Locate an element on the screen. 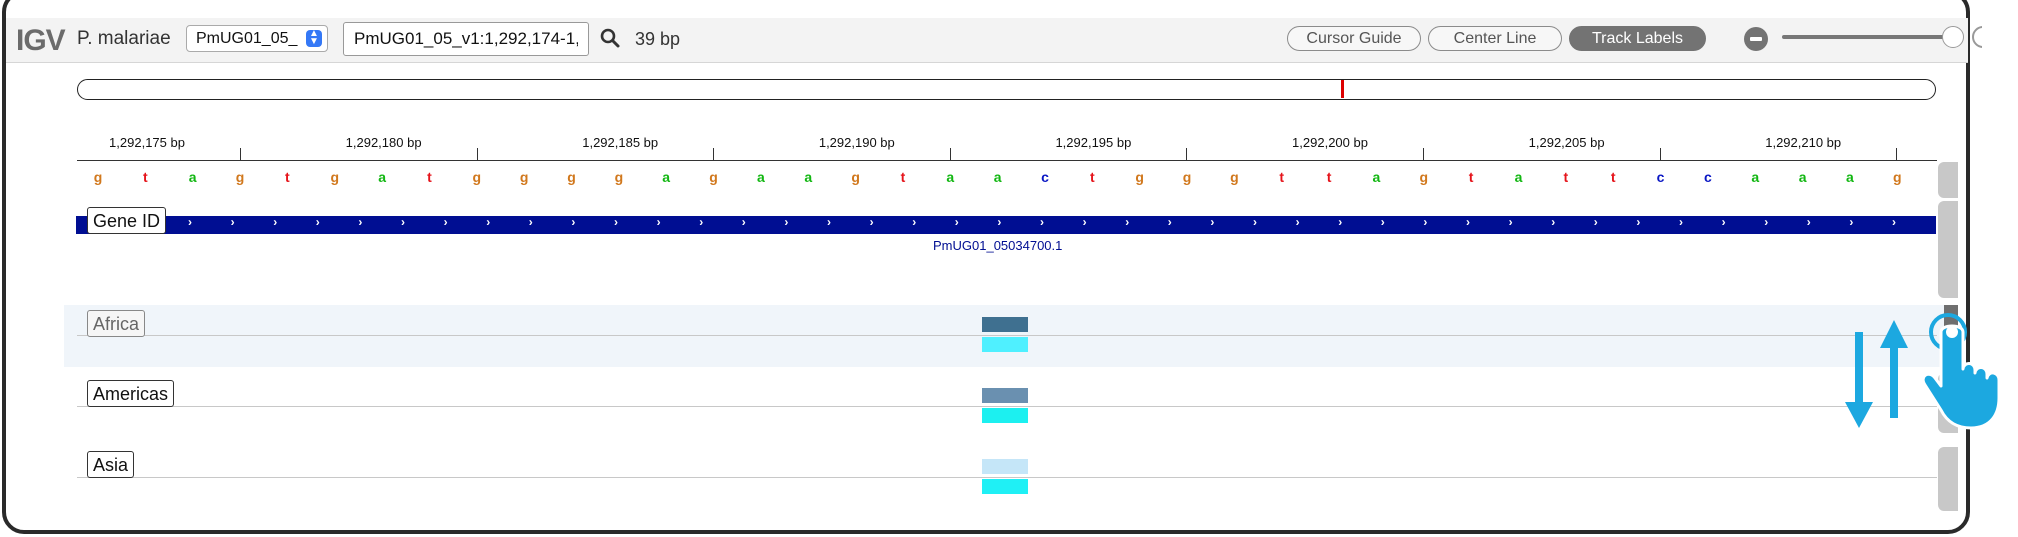 This screenshot has height=537, width=2018. ruler-tick-label: 1,292,190 bp is located at coordinates (856, 142).